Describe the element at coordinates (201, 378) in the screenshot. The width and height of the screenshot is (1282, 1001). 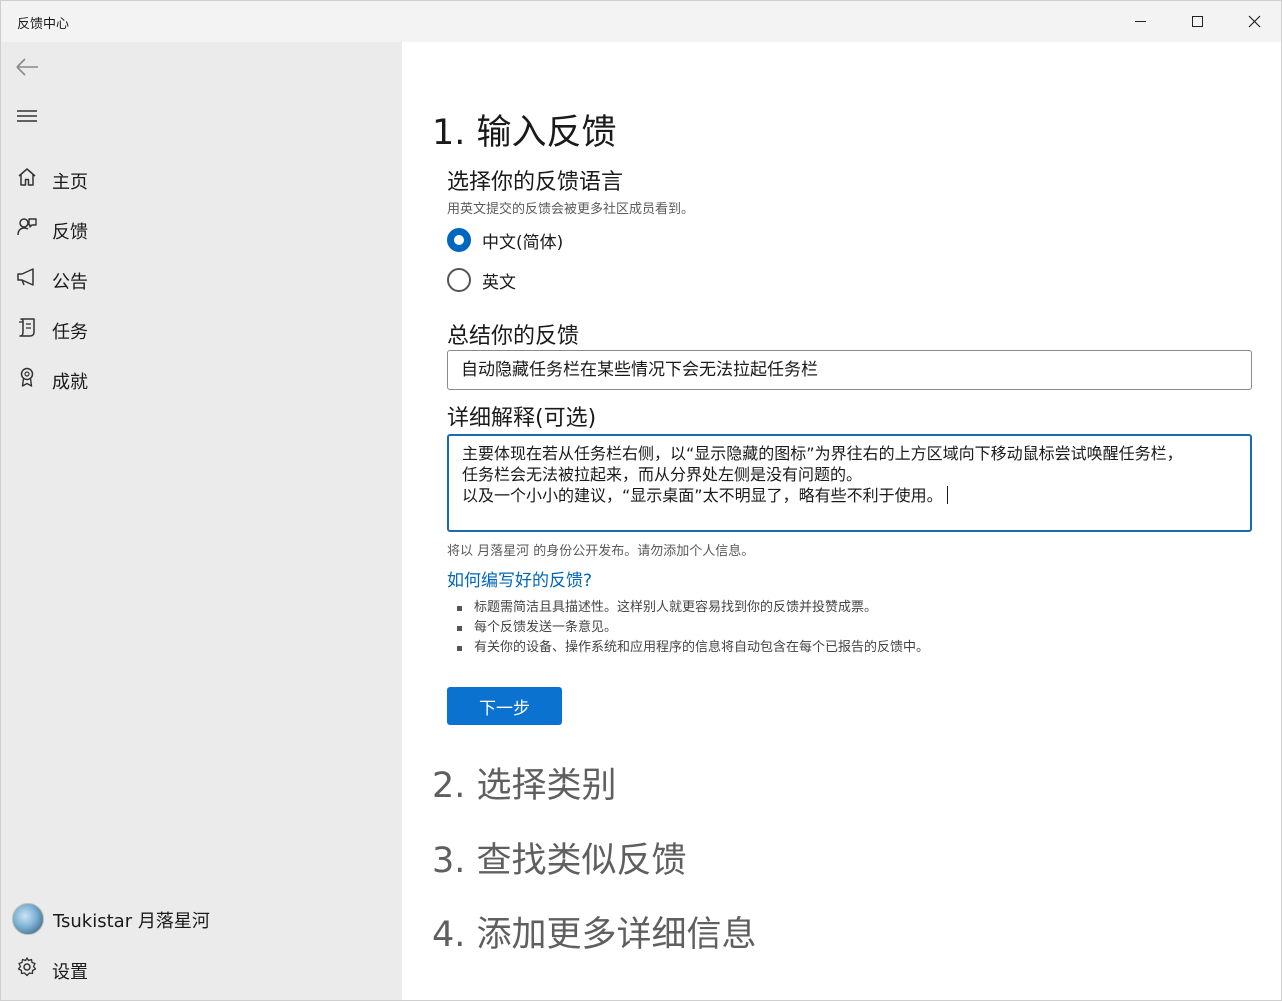
I see `sidebar-item-achievements: 成就` at that location.